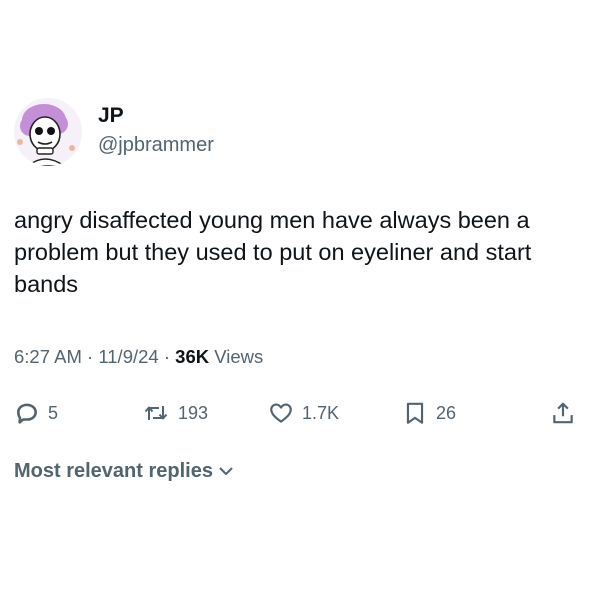  What do you see at coordinates (223, 471) in the screenshot?
I see `chevron-down-icon` at bounding box center [223, 471].